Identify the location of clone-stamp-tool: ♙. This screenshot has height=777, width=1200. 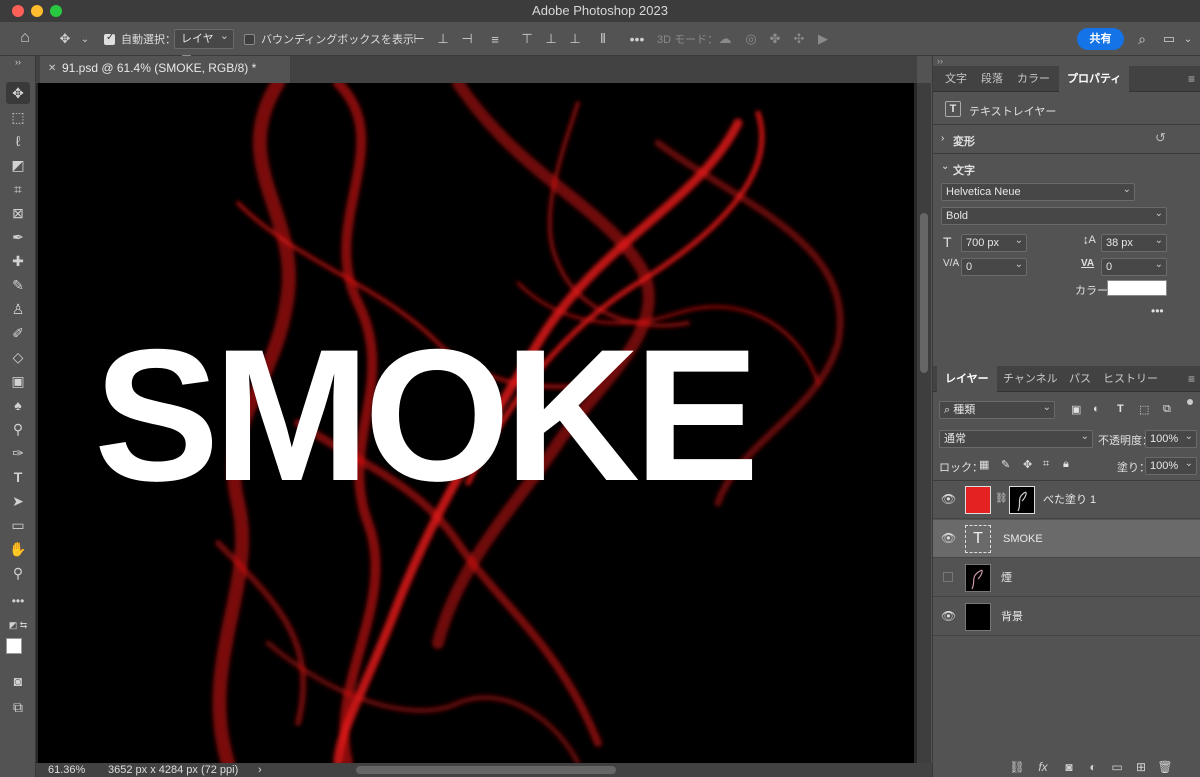
(18, 309).